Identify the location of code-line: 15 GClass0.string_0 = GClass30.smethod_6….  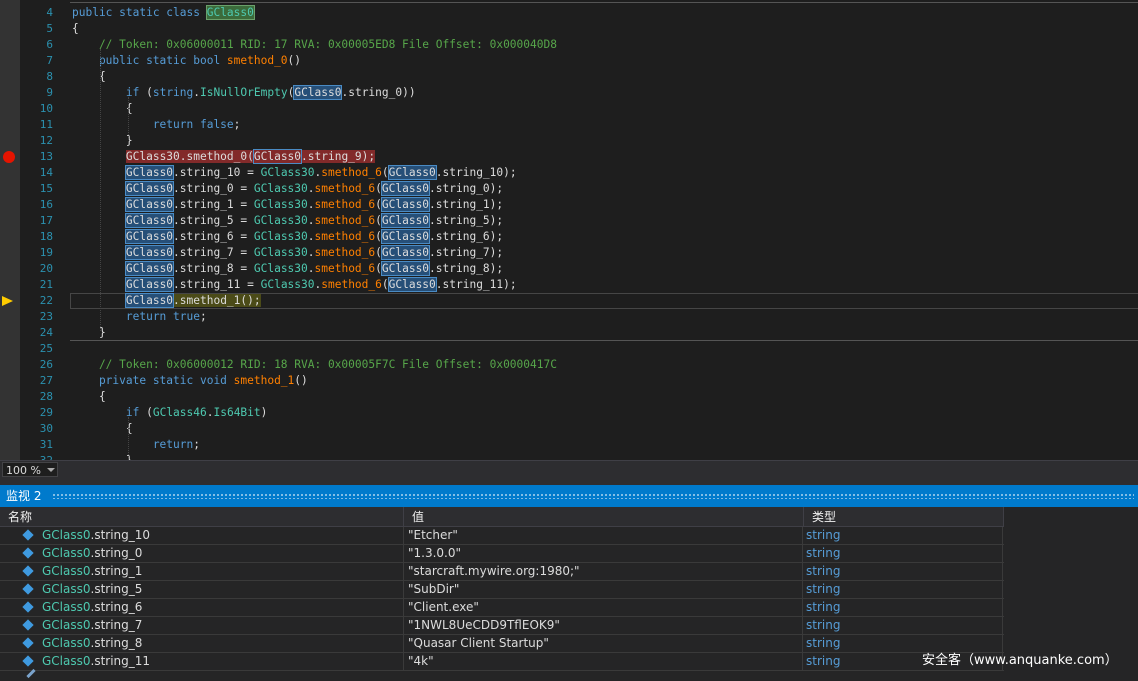
(569, 189).